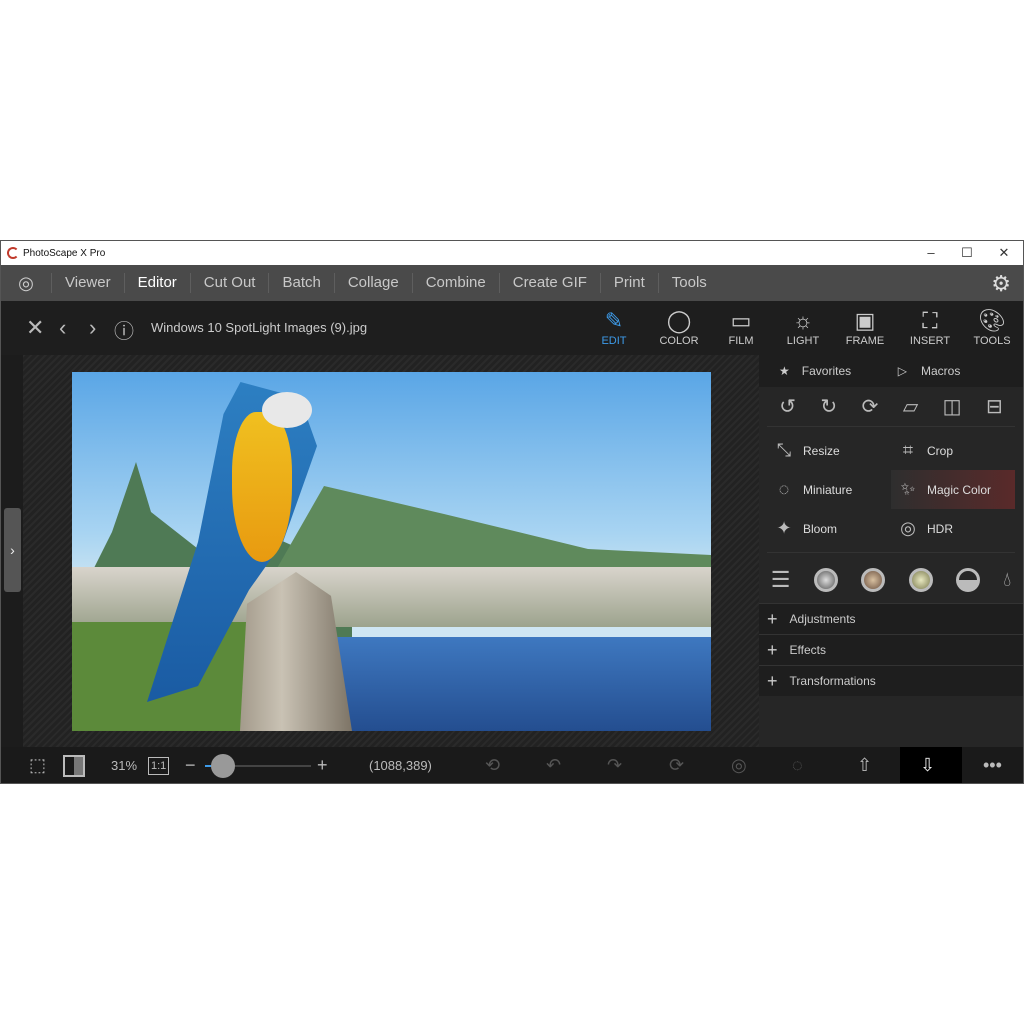 The width and height of the screenshot is (1024, 1024). I want to click on tab-film: ▭ FILM, so click(741, 327).